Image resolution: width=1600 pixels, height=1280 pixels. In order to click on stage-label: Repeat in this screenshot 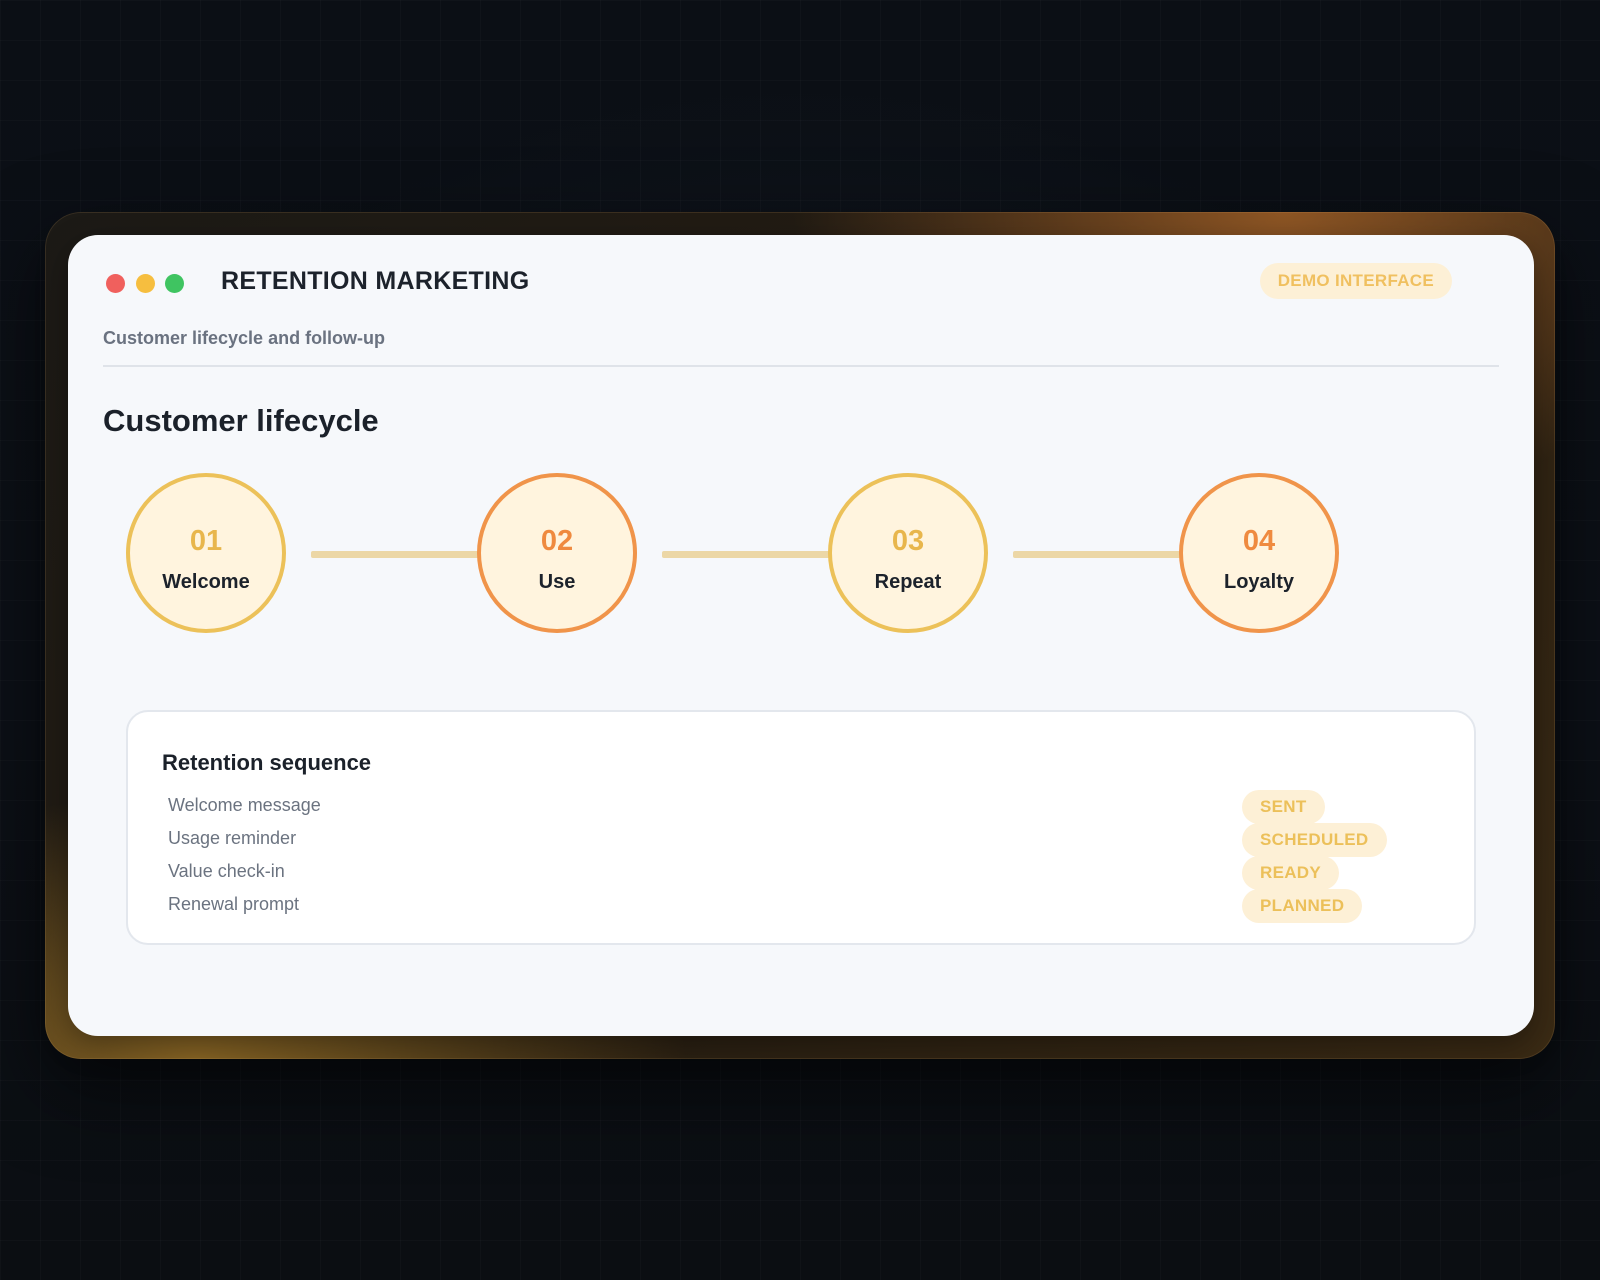, I will do `click(908, 582)`.